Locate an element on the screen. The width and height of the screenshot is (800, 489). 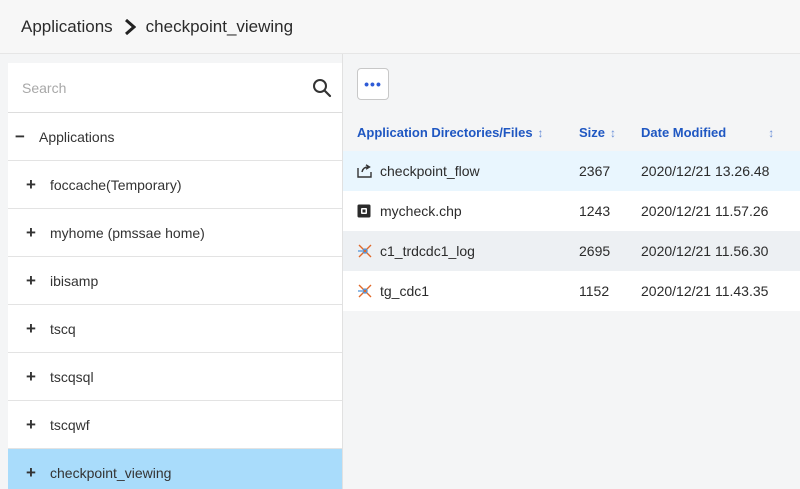
search-input is located at coordinates (152, 87).